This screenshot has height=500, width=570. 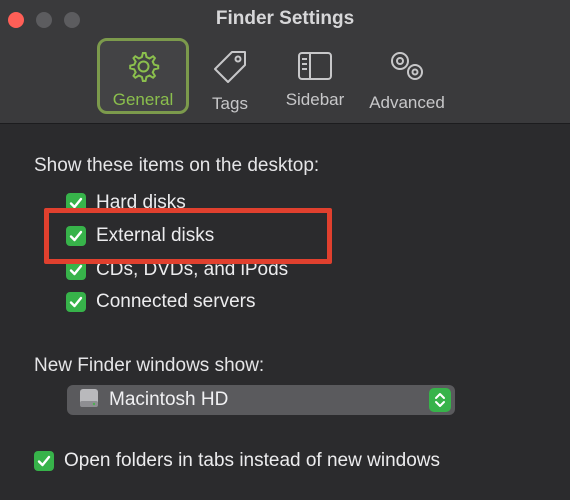 I want to click on sidebar-icon, so click(x=315, y=68).